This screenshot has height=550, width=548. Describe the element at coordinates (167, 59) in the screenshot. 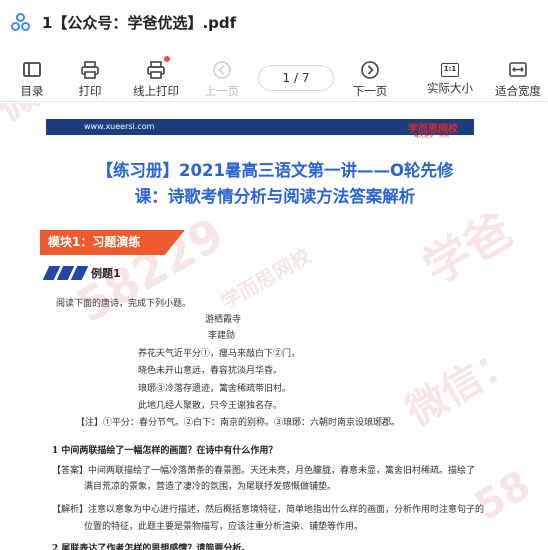

I see `notification-dot` at that location.